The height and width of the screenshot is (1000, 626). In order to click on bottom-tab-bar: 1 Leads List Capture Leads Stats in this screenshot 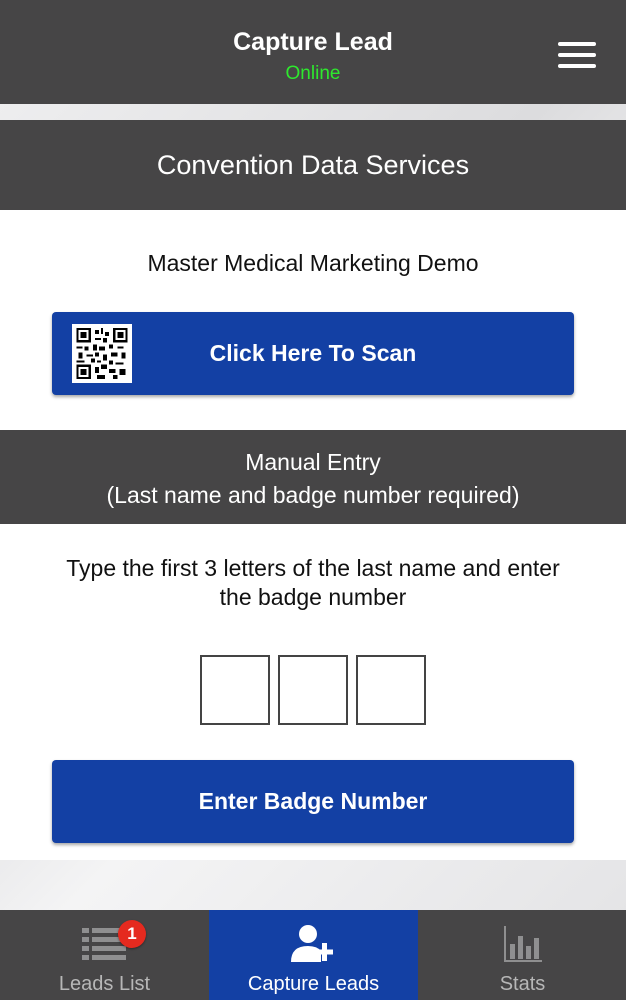, I will do `click(313, 955)`.